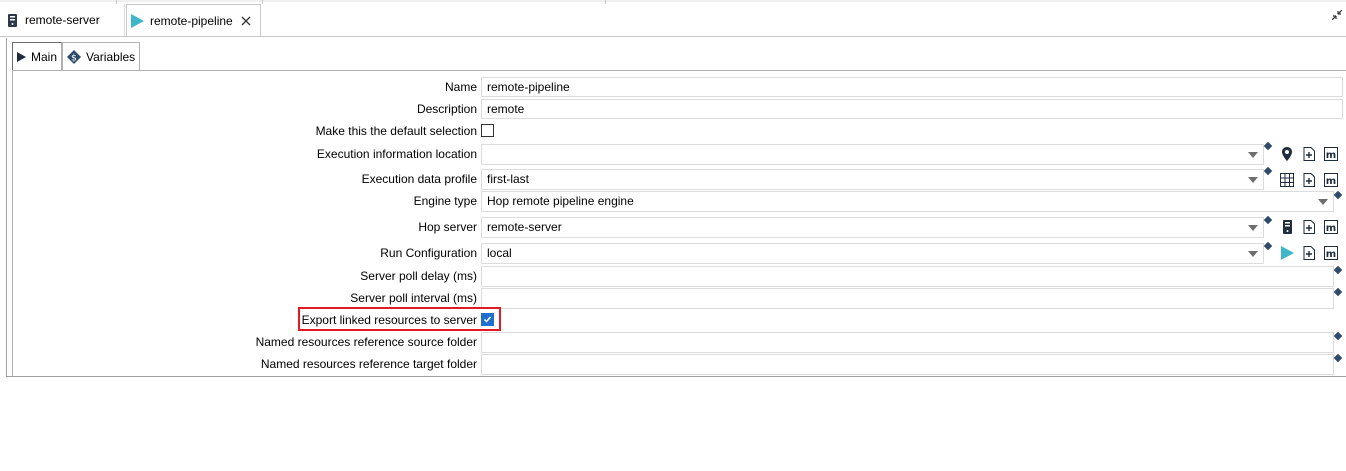 The height and width of the screenshot is (471, 1346). Describe the element at coordinates (673, 321) in the screenshot. I see `export-resources-row: Export linked resources to server` at that location.